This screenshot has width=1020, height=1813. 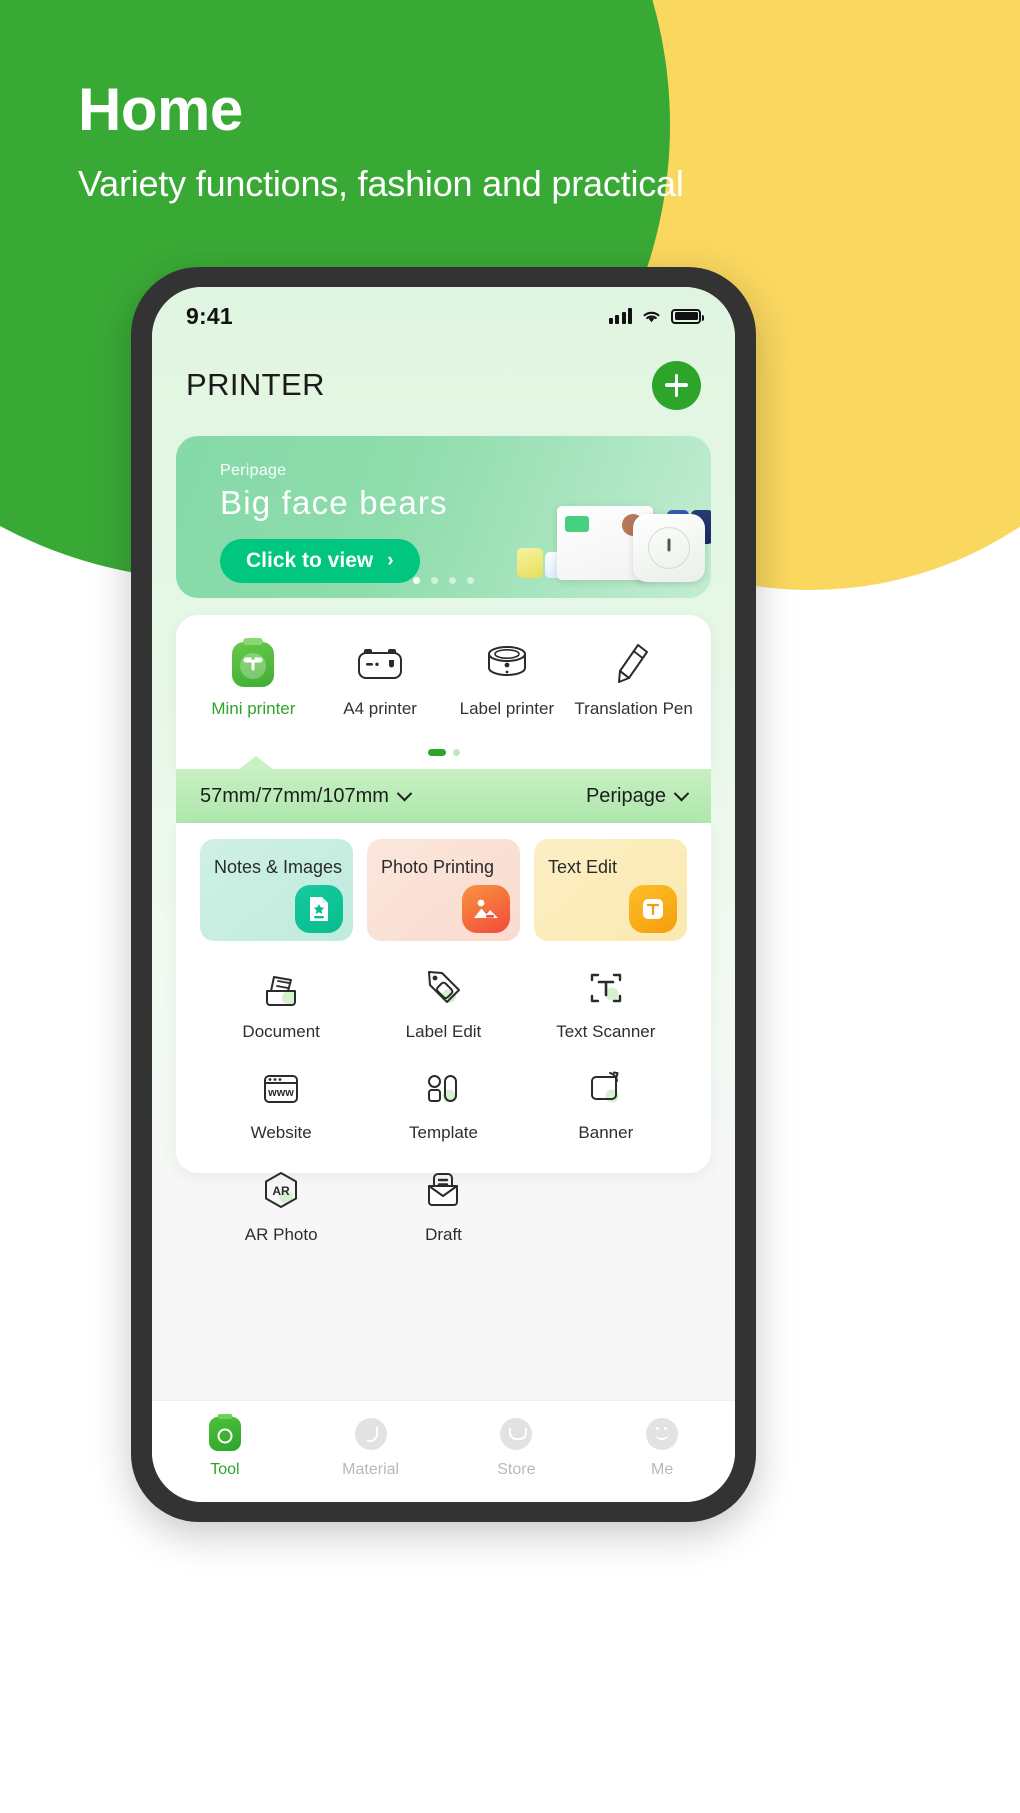 I want to click on material-moon-icon, so click(x=371, y=1434).